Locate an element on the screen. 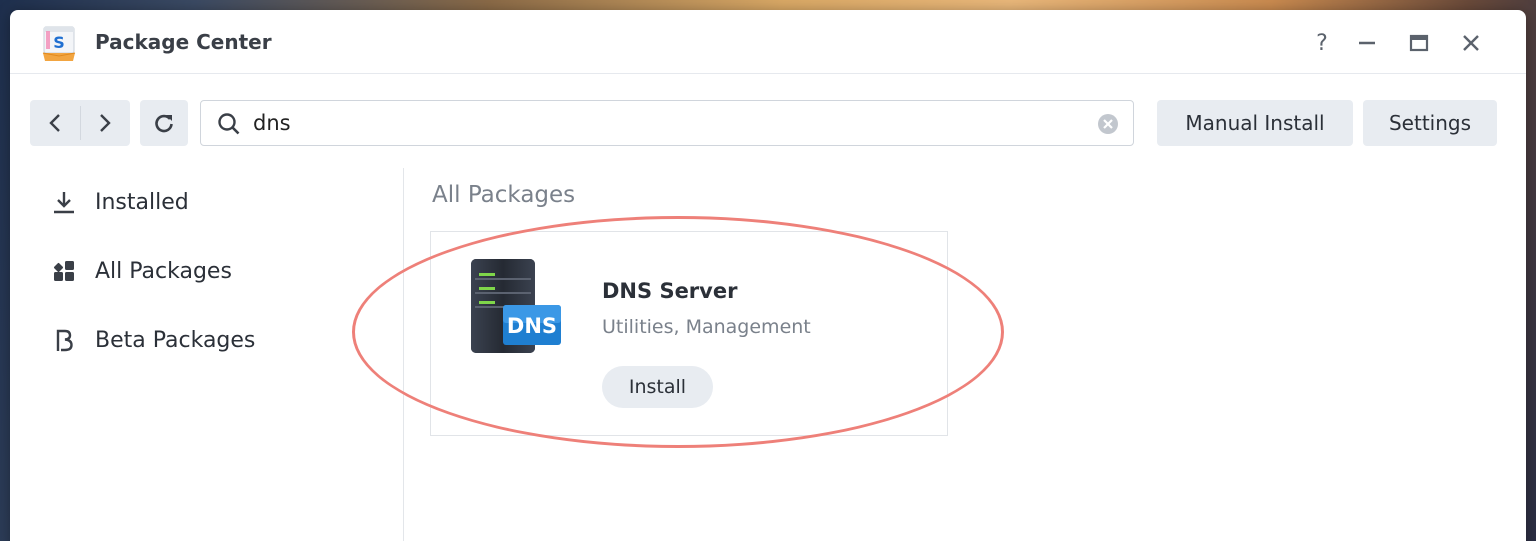 This screenshot has height=541, width=1536. chevron-left-icon is located at coordinates (54, 123).